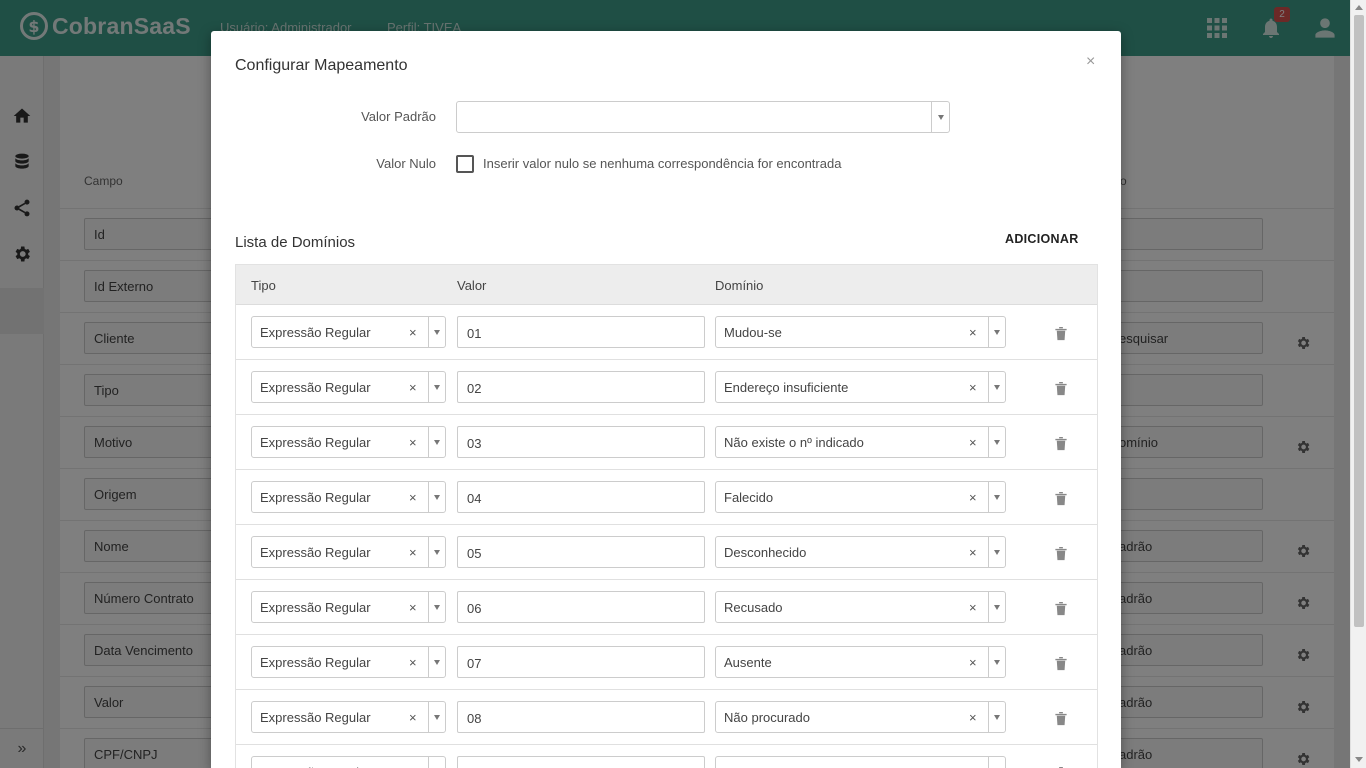 The image size is (1366, 768). Describe the element at coordinates (703, 117) in the screenshot. I see `valor-padrao-select` at that location.